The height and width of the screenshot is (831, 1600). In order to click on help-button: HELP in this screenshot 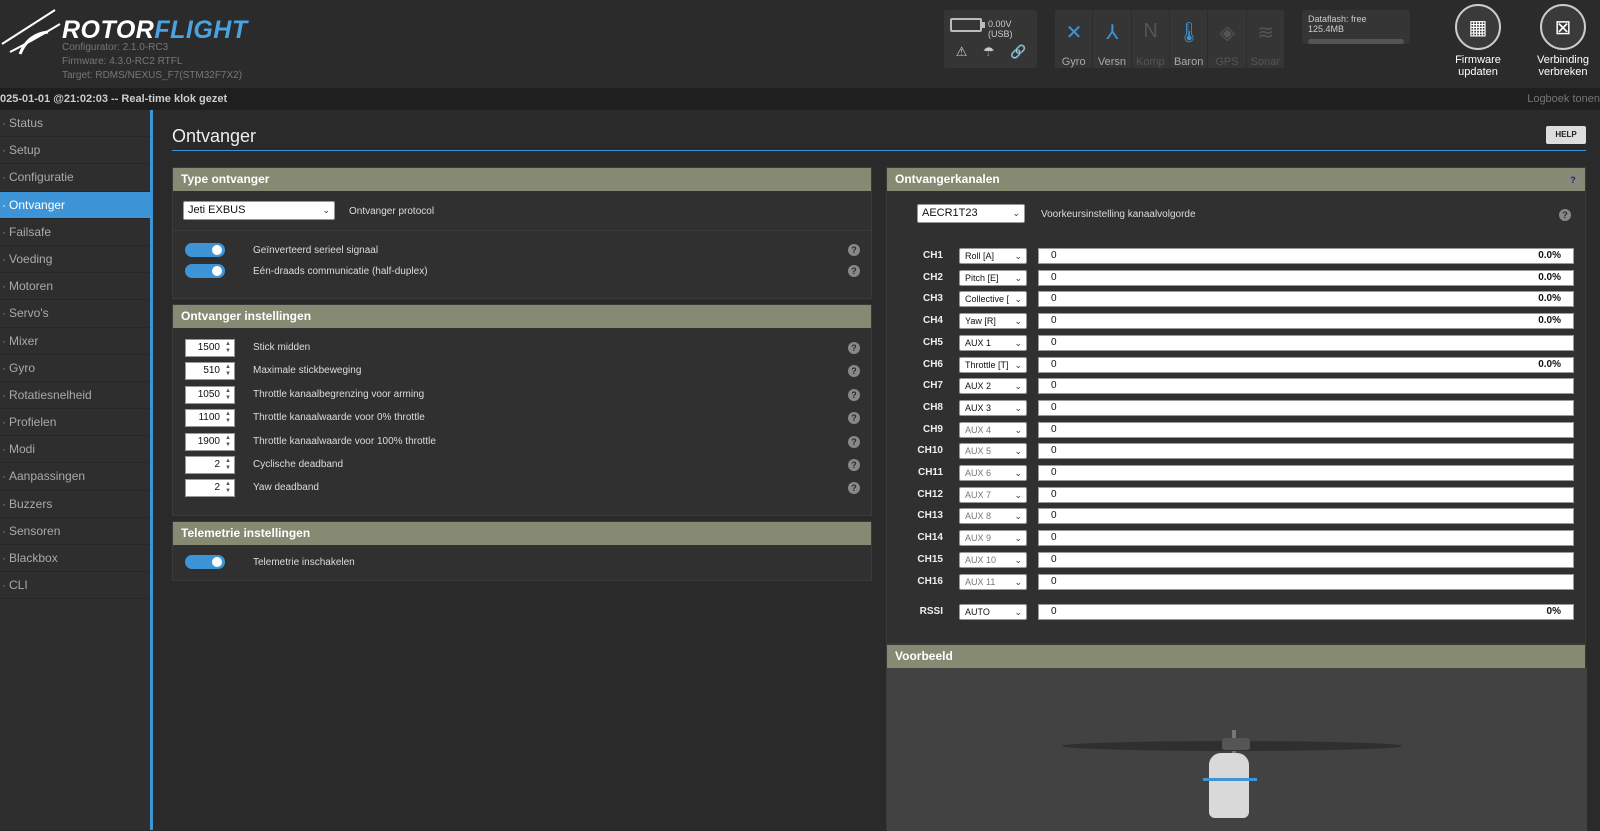, I will do `click(1566, 135)`.